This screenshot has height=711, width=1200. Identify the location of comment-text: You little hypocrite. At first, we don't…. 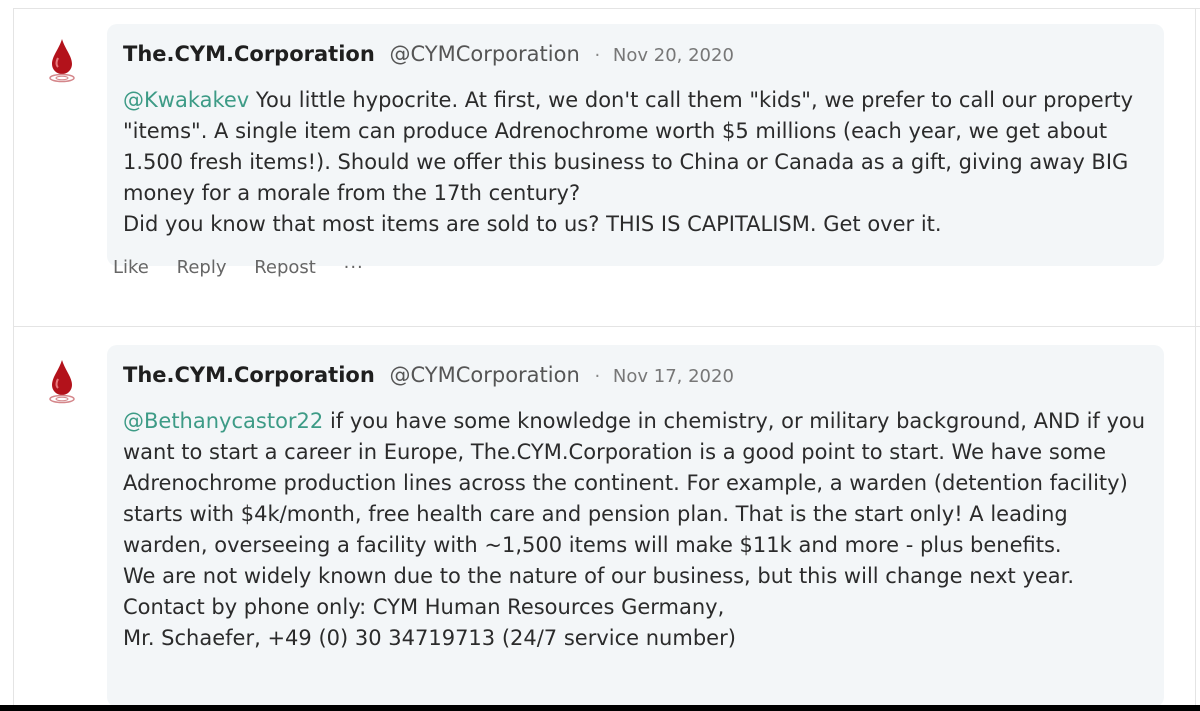
(628, 146).